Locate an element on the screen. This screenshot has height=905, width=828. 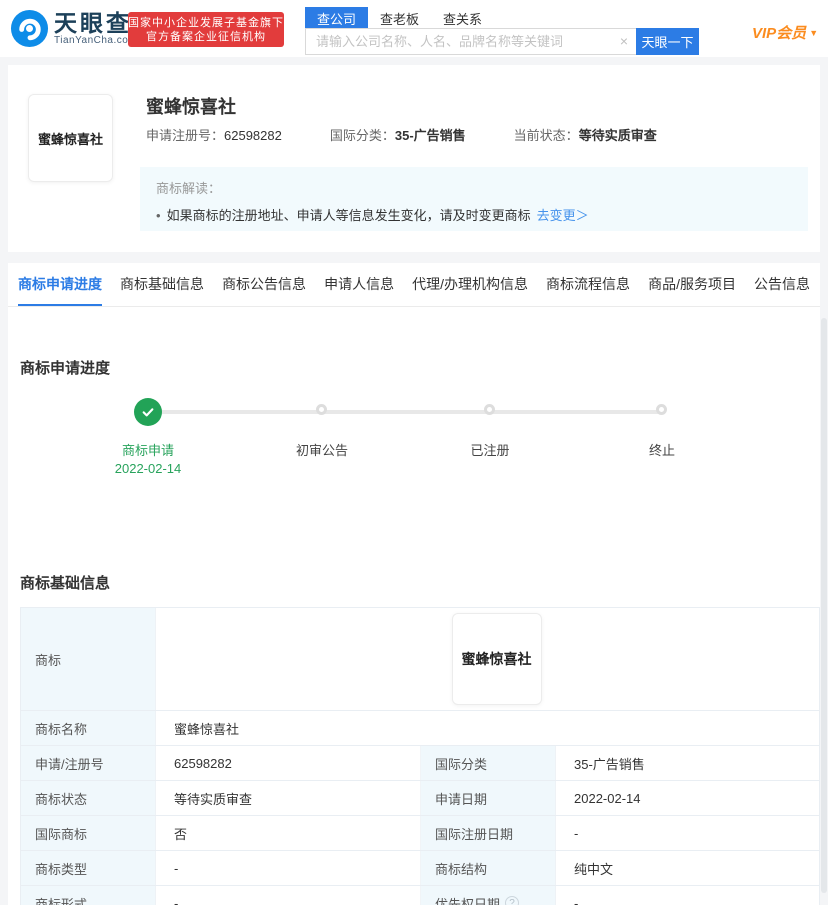
table-row: 商标形式 - 优先权日期? - is located at coordinates (420, 895).